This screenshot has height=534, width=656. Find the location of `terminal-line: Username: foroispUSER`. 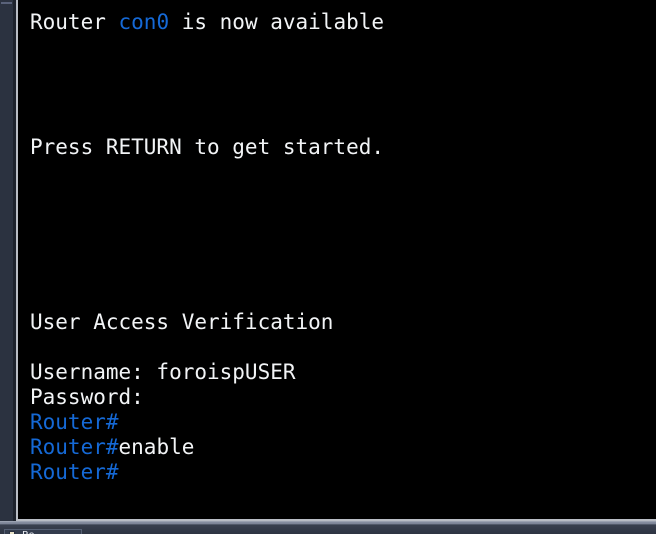

terminal-line: Username: foroispUSER is located at coordinates (340, 372).